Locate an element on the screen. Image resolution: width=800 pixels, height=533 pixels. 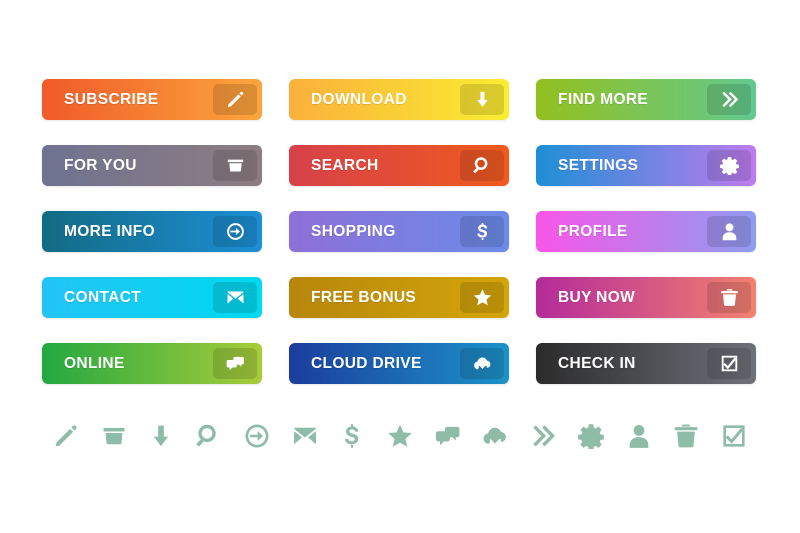
user-icon is located at coordinates (729, 231).